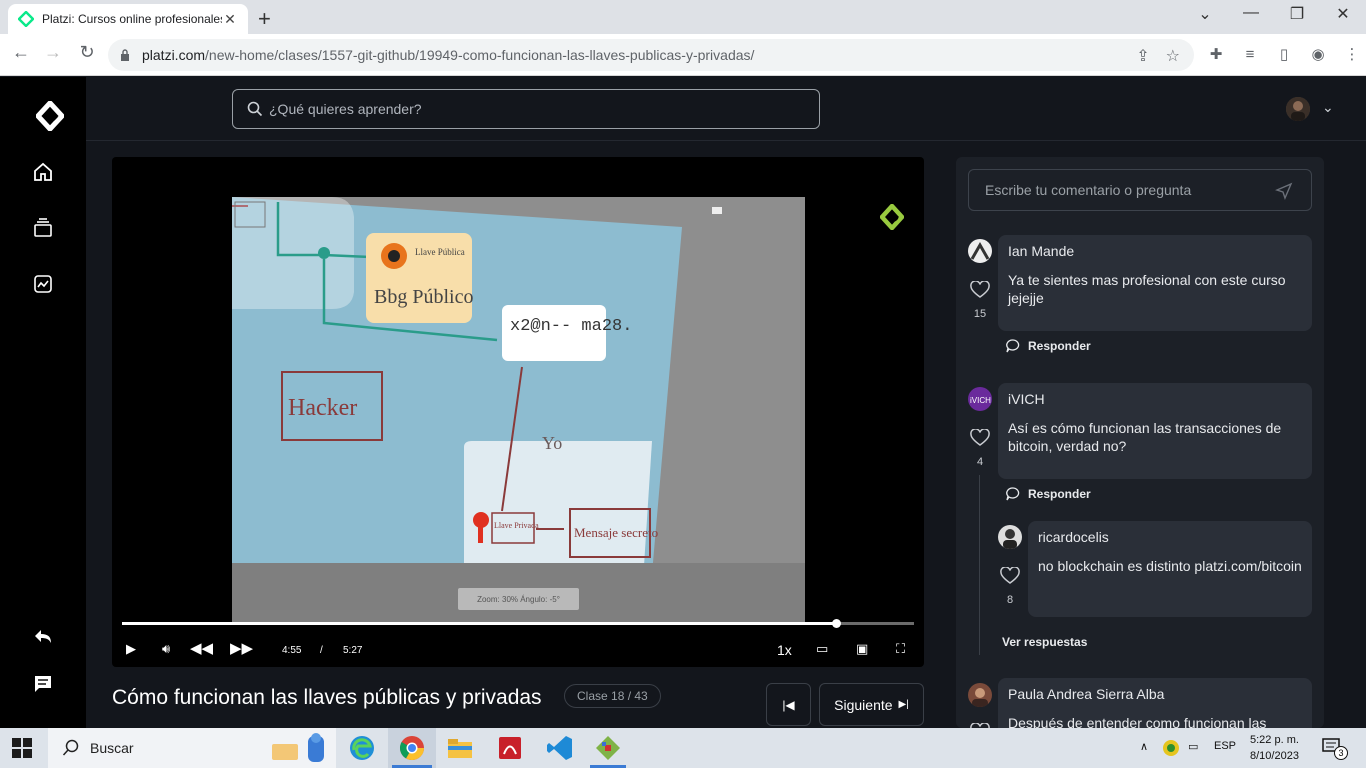 Image resolution: width=1366 pixels, height=768 pixels. What do you see at coordinates (1010, 575) in the screenshot?
I see `heart-icon` at bounding box center [1010, 575].